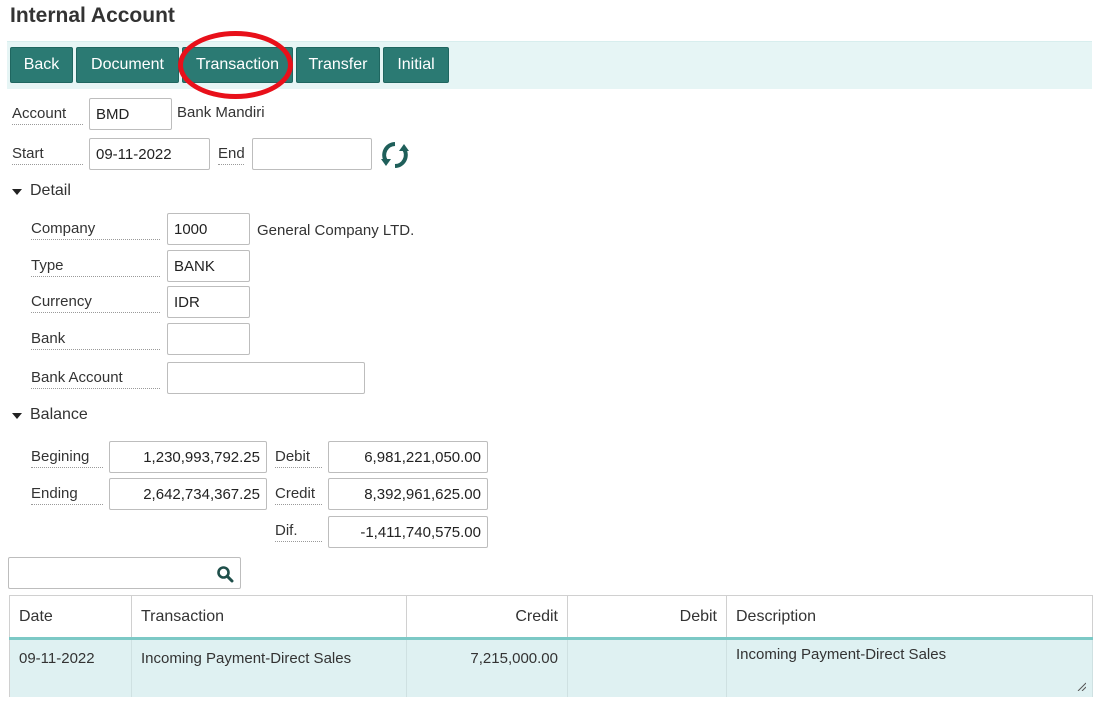  I want to click on description-text: Incoming Payment-Direct Sales, so click(841, 654).